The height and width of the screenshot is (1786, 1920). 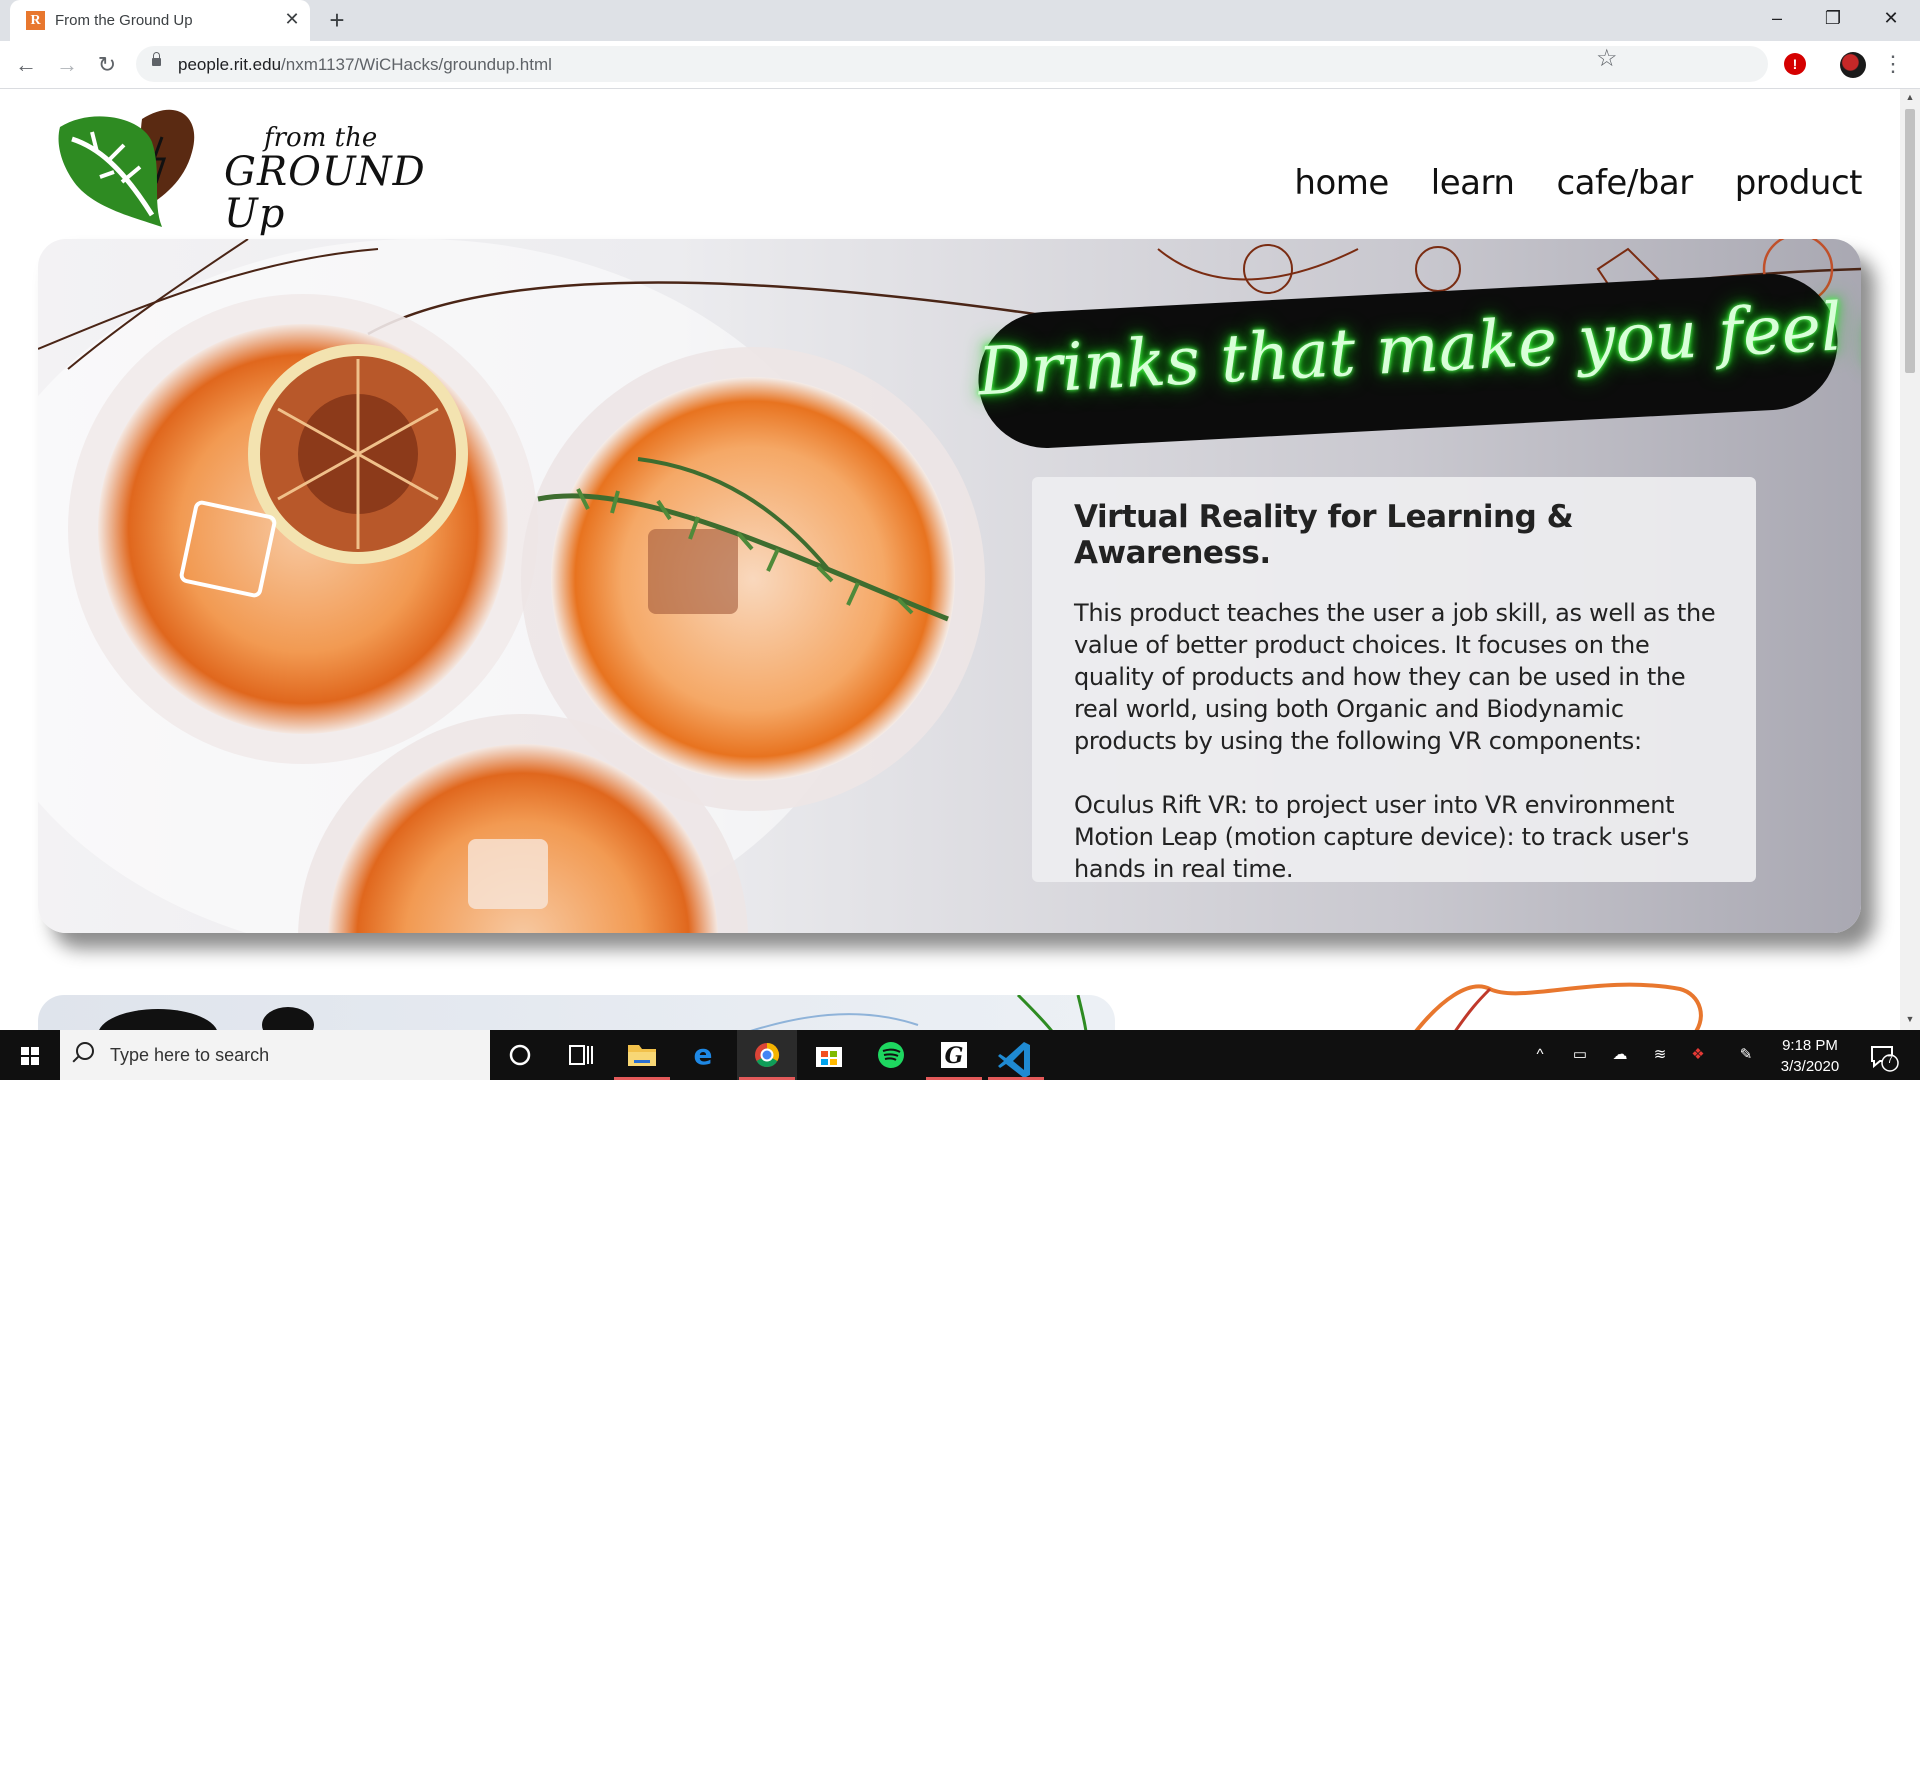 I want to click on task-view-icon, so click(x=581, y=1055).